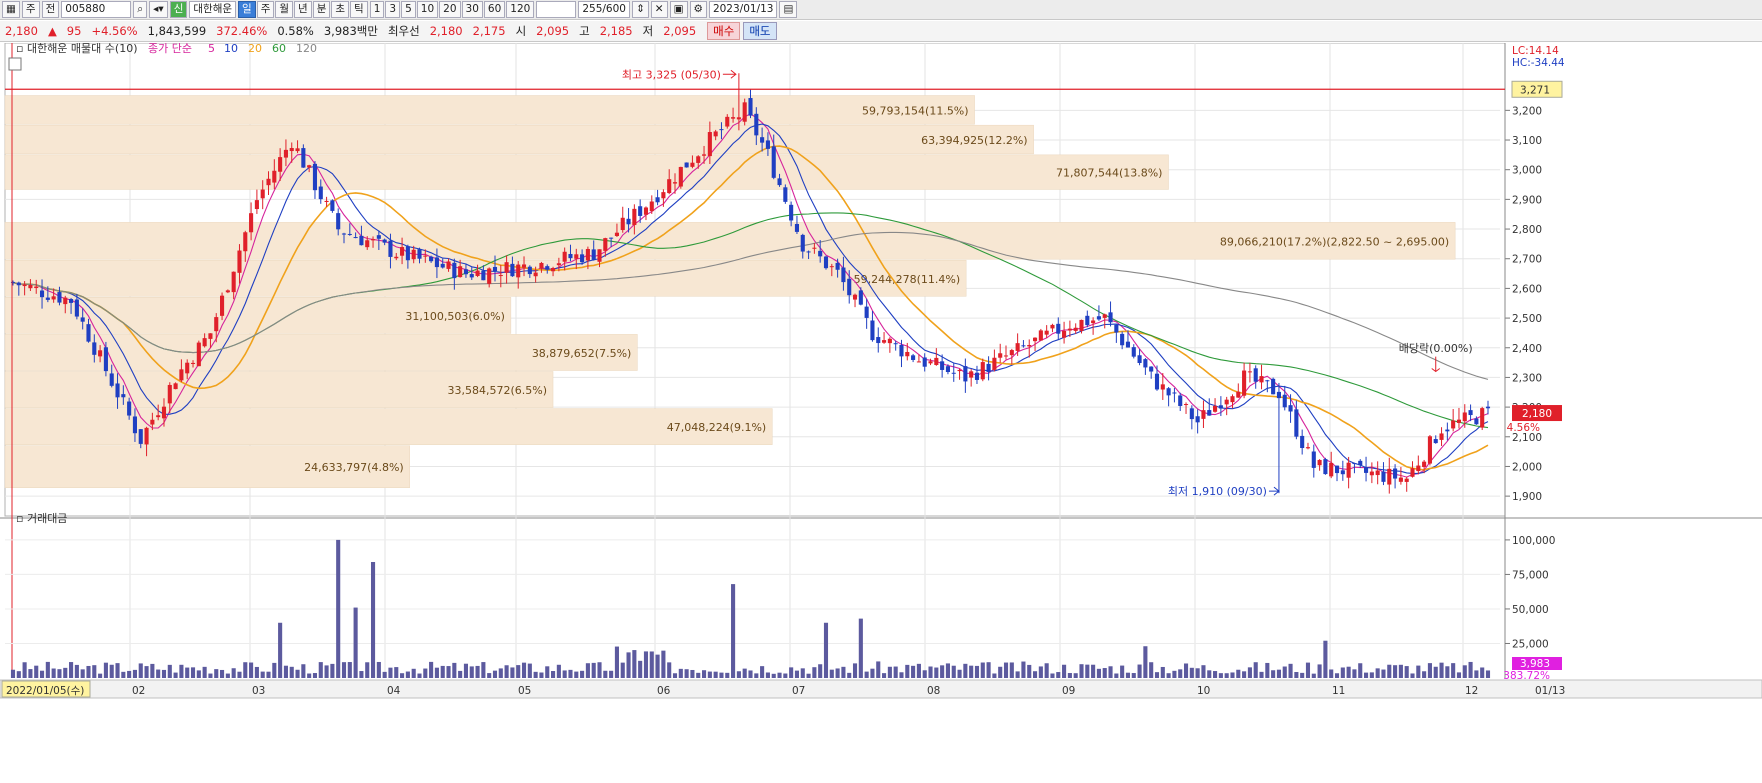 The image size is (1762, 783). What do you see at coordinates (393, 9) in the screenshot?
I see `interval-button: 3` at bounding box center [393, 9].